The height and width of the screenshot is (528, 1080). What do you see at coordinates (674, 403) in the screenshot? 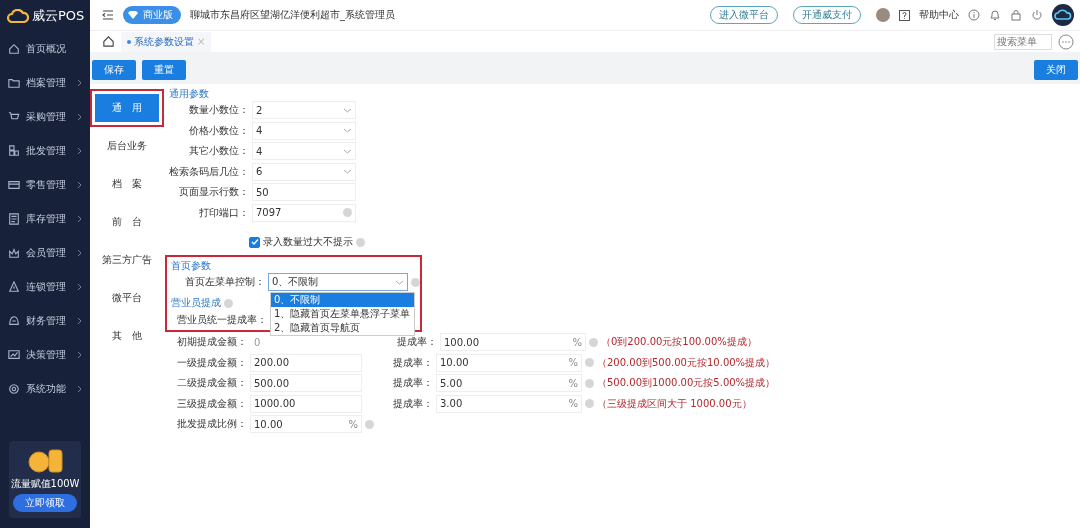
I see `commission-note: （三级提成区间大于 1000.00元）` at bounding box center [674, 403].